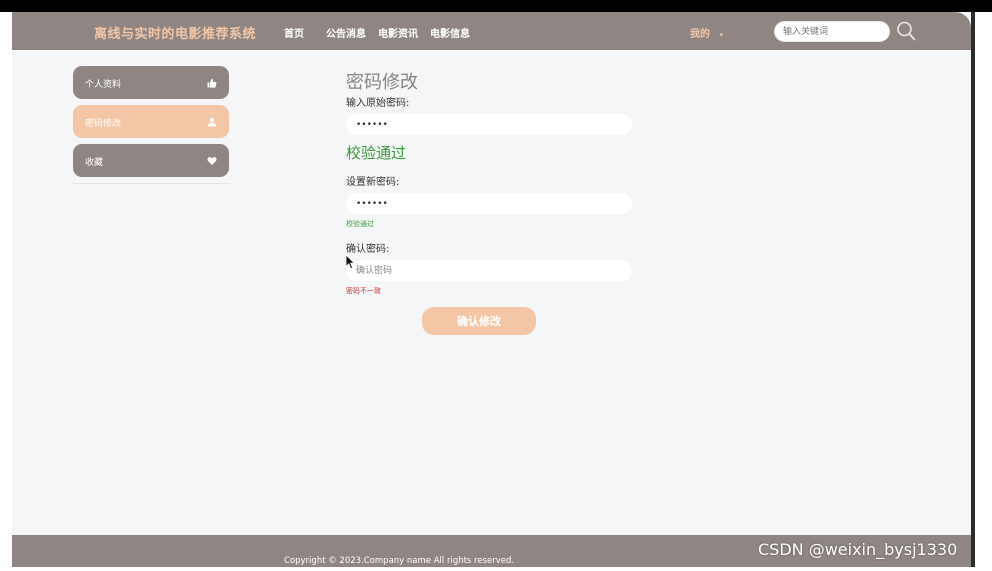  I want to click on confirm-password-error: 密码不一致, so click(363, 291).